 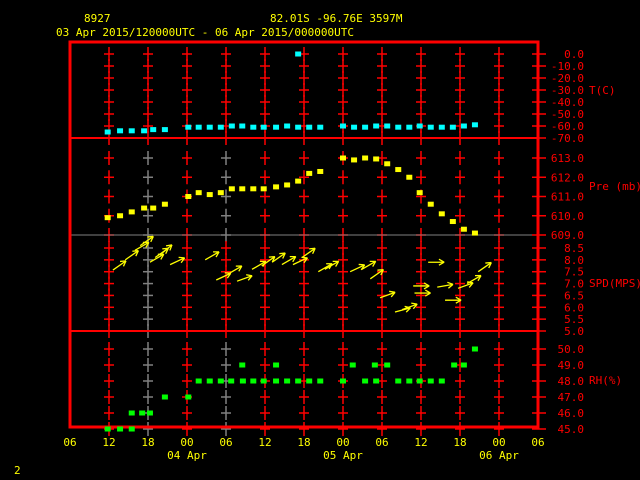 I want to click on y-tick-label: 611.0, so click(x=567, y=197).